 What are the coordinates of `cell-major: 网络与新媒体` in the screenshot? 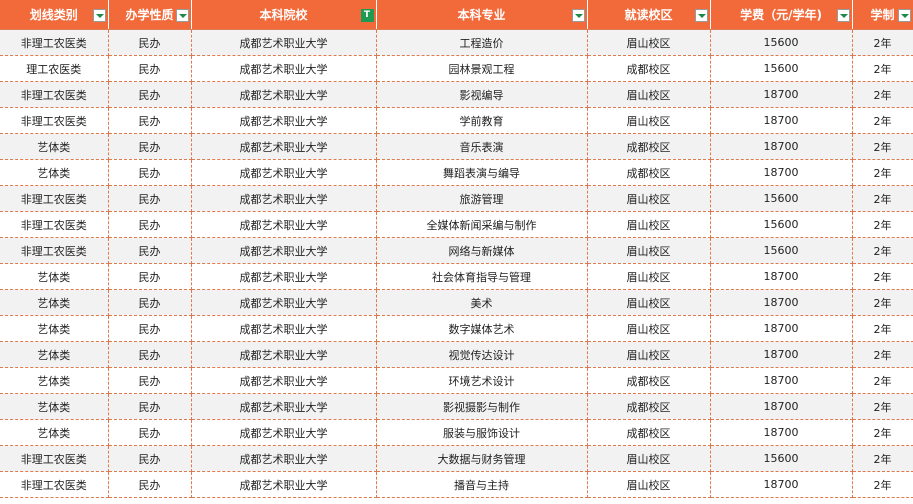 It's located at (482, 250).